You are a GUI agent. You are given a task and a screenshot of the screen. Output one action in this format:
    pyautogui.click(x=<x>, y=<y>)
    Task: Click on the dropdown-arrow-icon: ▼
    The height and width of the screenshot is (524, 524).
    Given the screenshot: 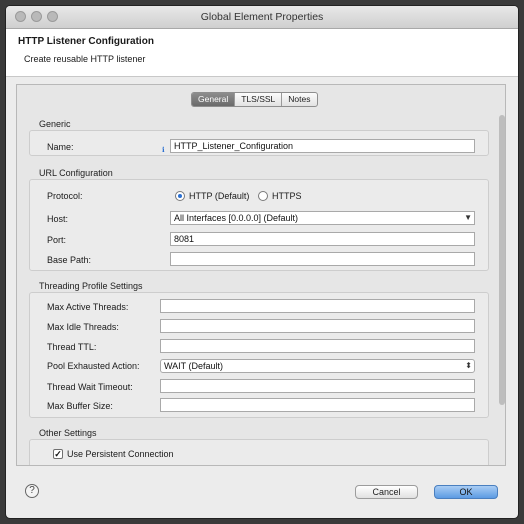 What is the action you would take?
    pyautogui.click(x=468, y=218)
    